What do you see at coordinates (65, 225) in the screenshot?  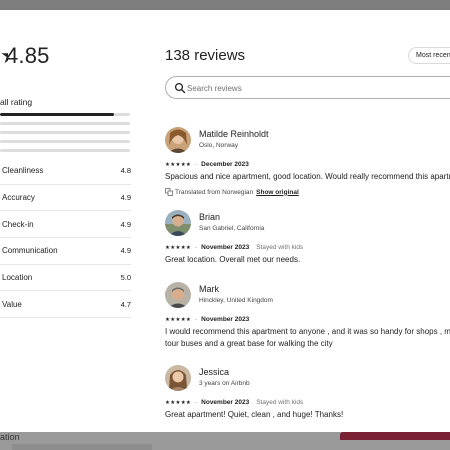 I see `category-row-check-in: Check-in 4.9` at bounding box center [65, 225].